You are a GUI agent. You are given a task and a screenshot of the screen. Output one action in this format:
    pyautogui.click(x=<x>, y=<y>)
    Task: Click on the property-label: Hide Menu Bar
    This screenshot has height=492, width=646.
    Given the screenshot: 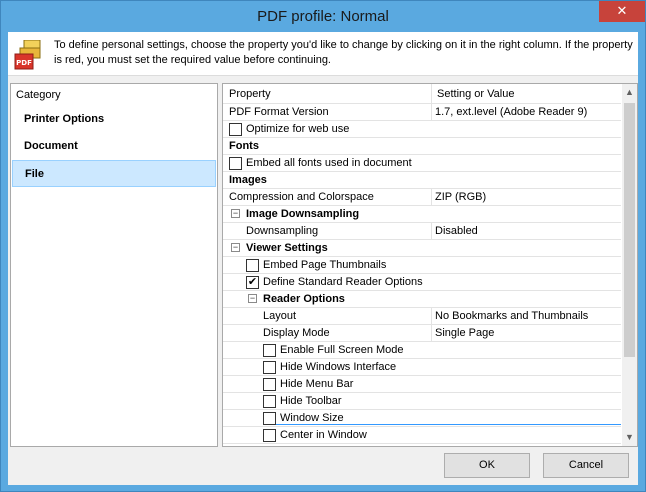 What is the action you would take?
    pyautogui.click(x=317, y=384)
    